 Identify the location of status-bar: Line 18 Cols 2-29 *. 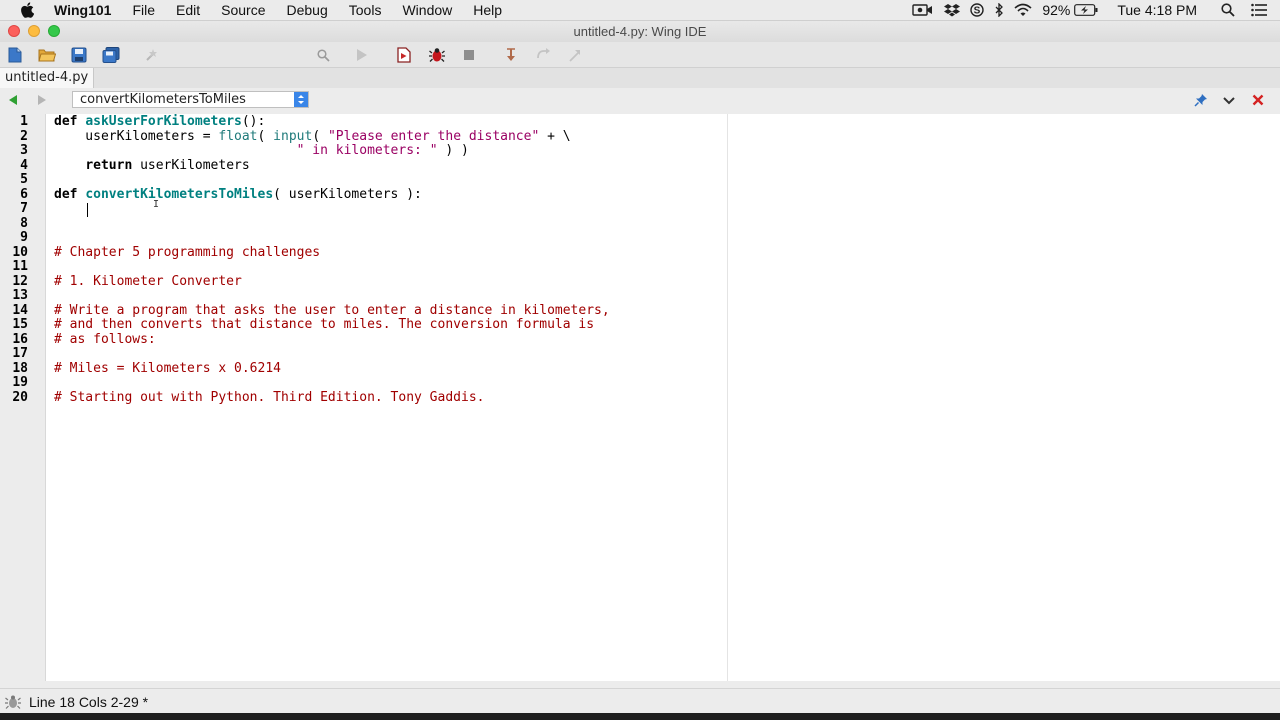
(640, 701).